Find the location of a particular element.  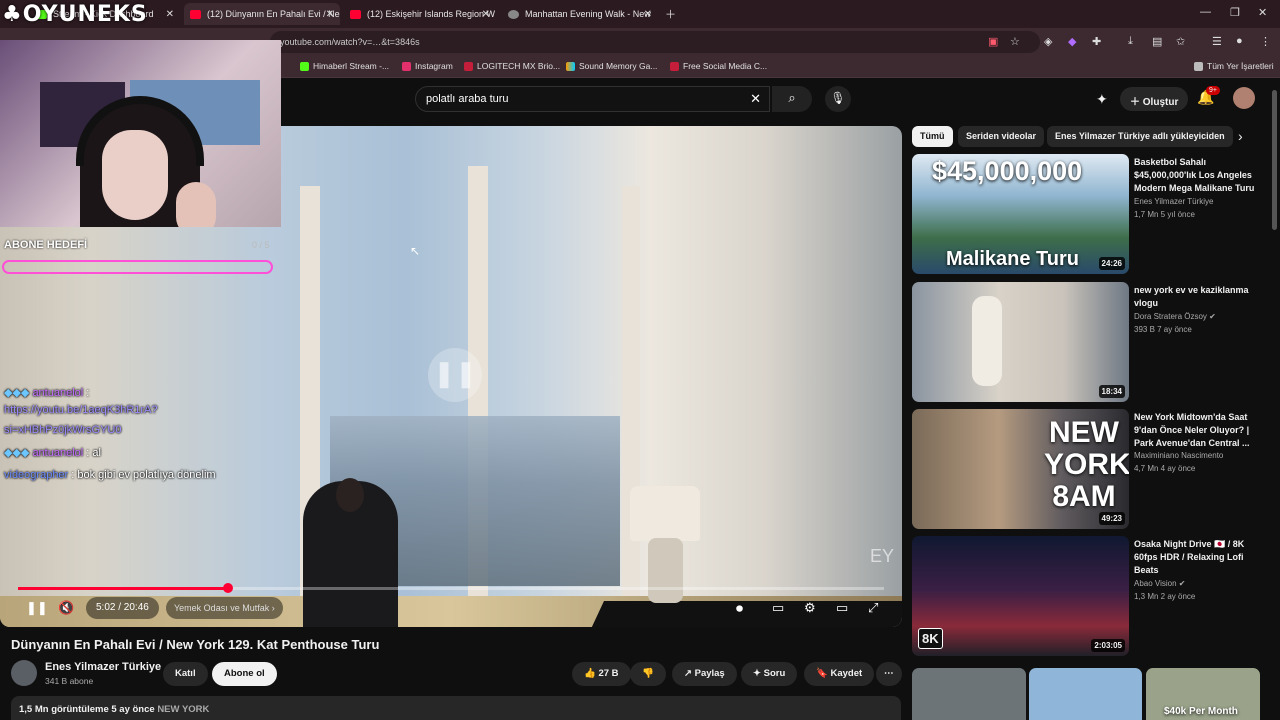

clear-icon: ✕ is located at coordinates (755, 99).